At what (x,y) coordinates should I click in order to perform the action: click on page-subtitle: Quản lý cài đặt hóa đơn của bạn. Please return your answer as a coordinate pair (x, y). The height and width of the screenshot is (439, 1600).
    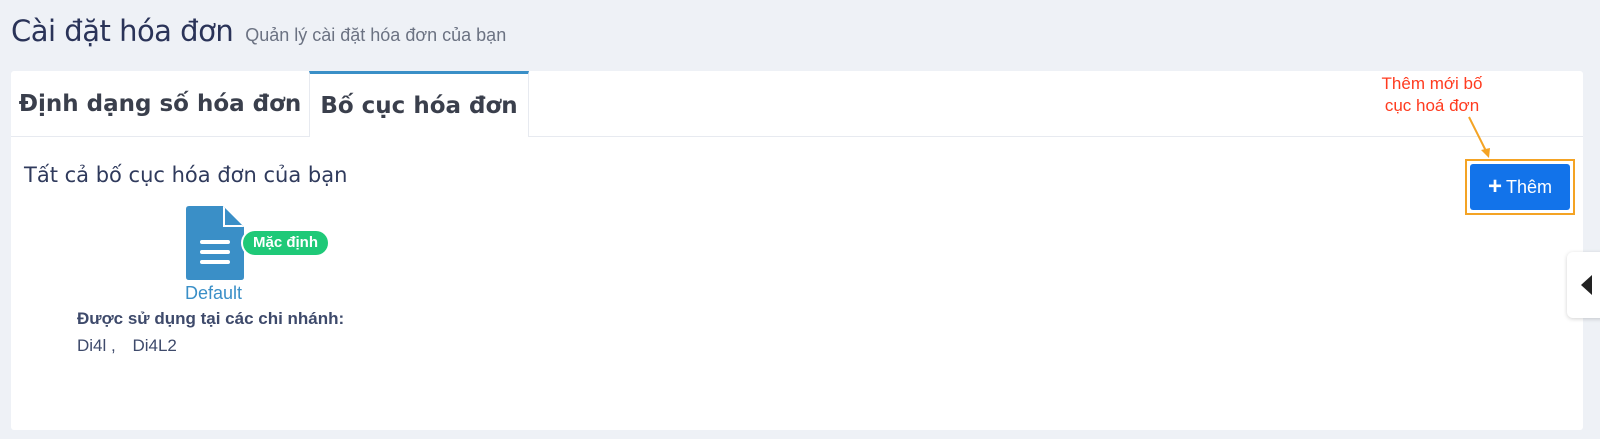
    Looking at the image, I should click on (376, 35).